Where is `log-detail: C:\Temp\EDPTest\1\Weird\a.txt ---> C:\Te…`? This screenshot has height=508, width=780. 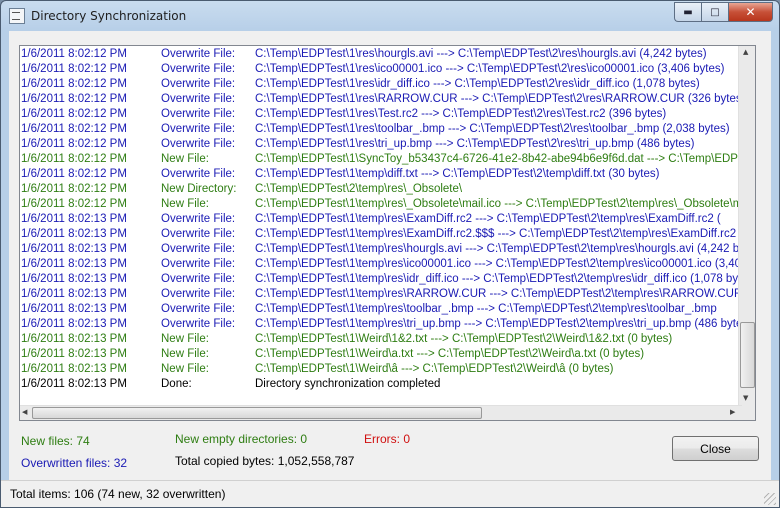 log-detail: C:\Temp\EDPTest\1\Weird\a.txt ---> C:\Te… is located at coordinates (450, 354).